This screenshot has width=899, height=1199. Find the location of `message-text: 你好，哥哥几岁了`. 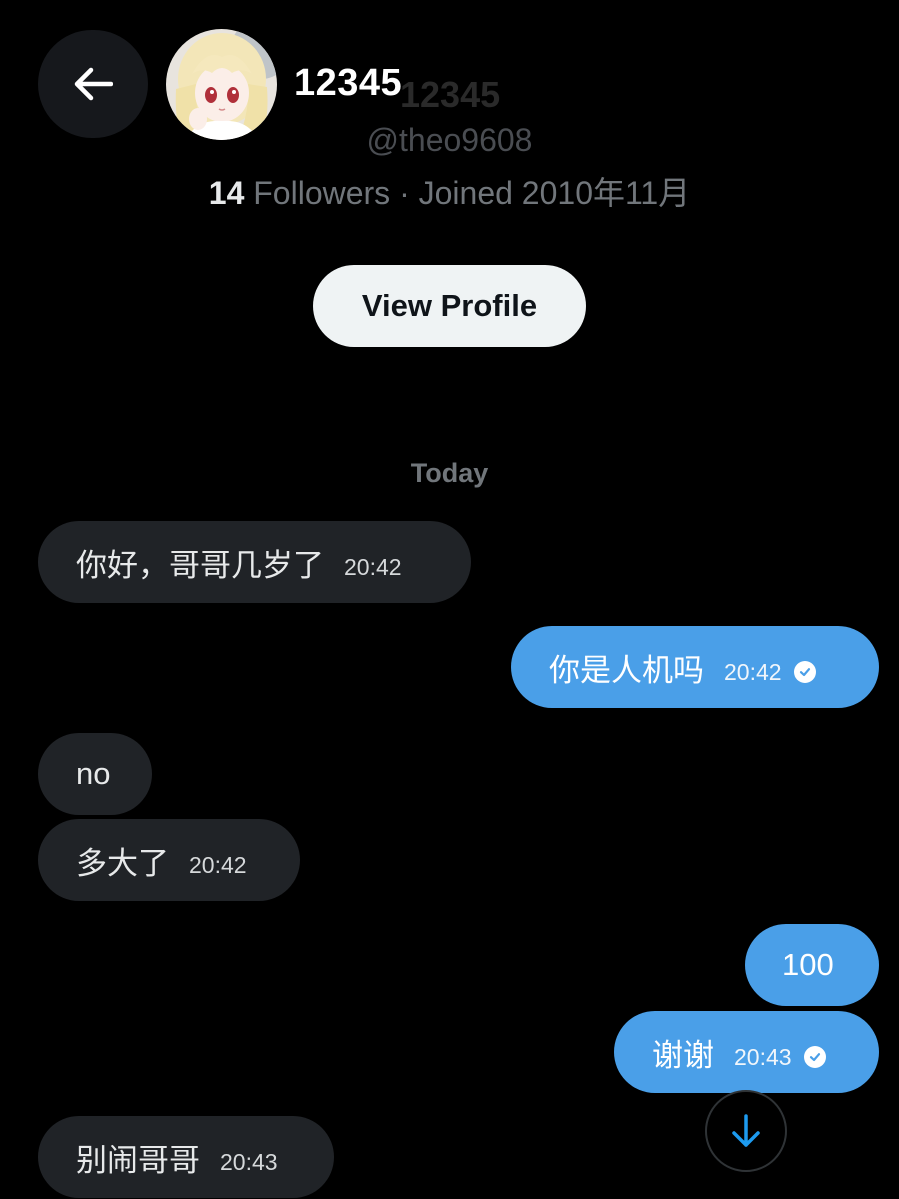

message-text: 你好，哥哥几岁了 is located at coordinates (200, 565).